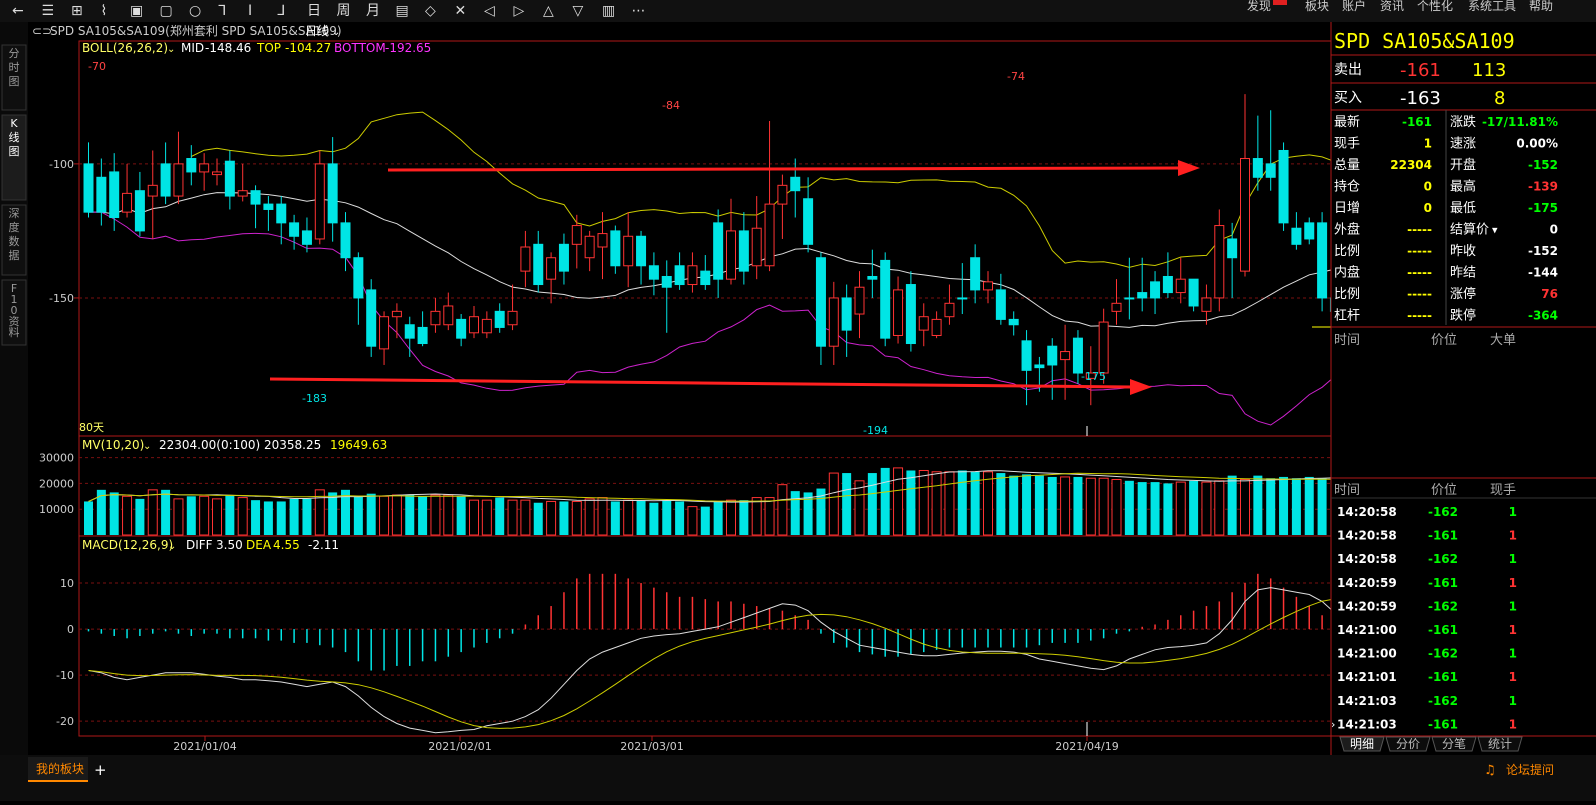 The height and width of the screenshot is (805, 1596). Describe the element at coordinates (314, 11) in the screenshot. I see `day-icon: 日` at that location.